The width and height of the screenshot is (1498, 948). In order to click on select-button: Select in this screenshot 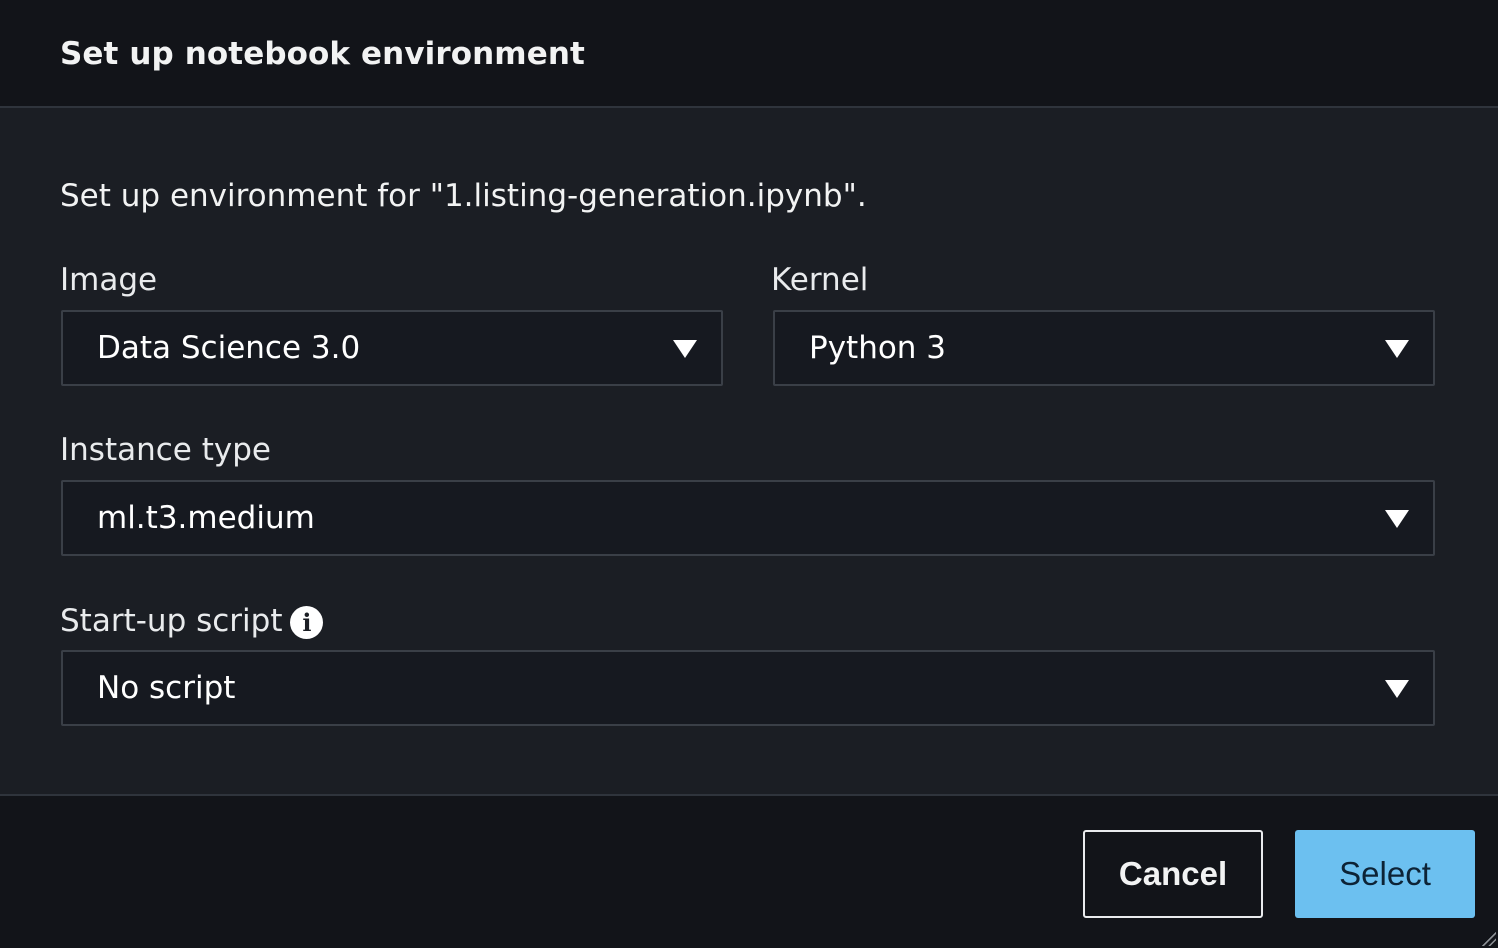, I will do `click(1385, 874)`.